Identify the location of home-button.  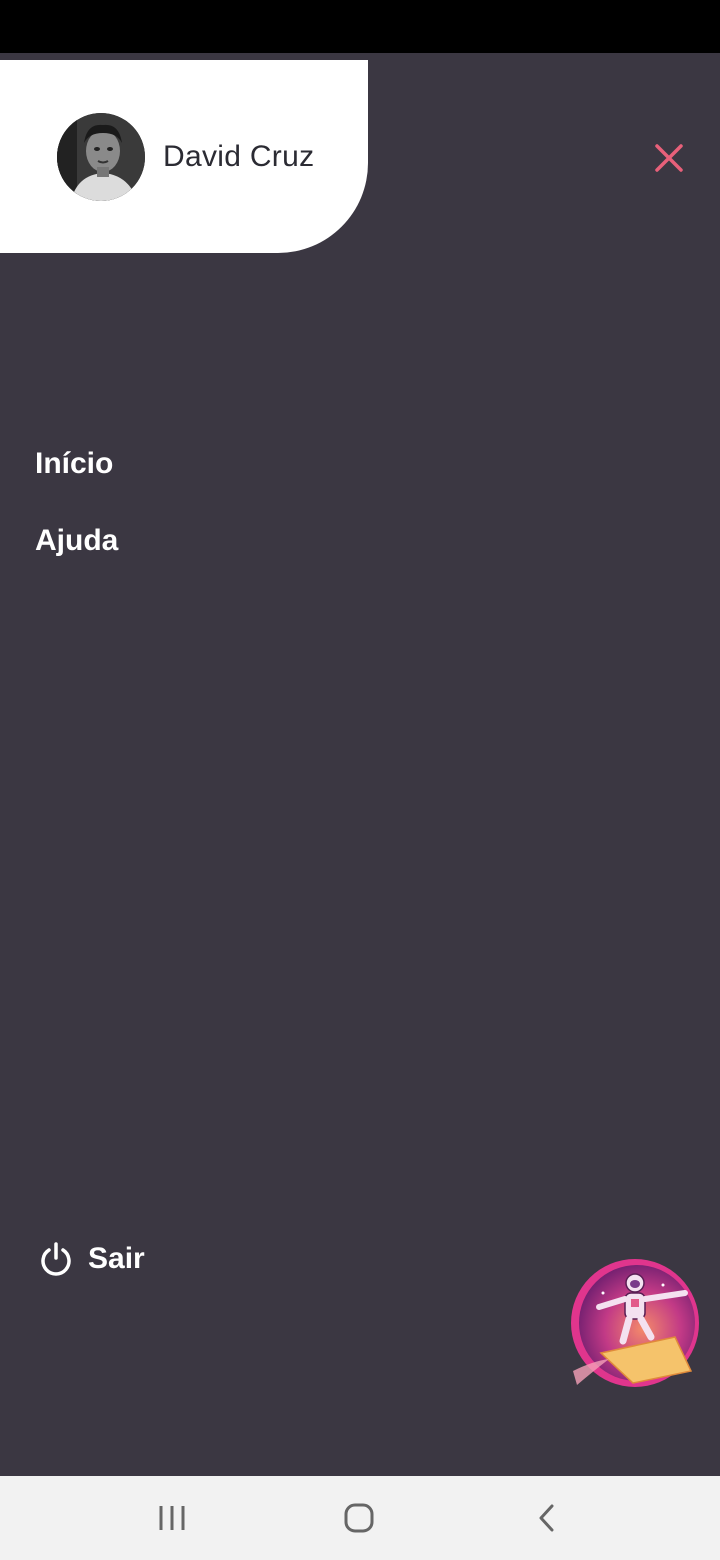
(359, 1518).